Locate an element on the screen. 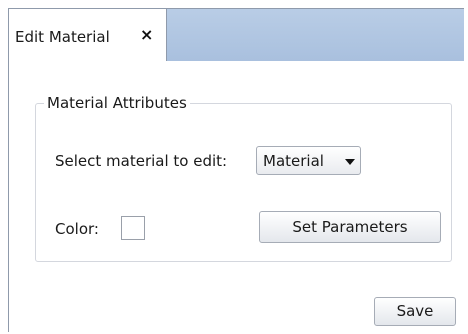  save-button: Save is located at coordinates (415, 311).